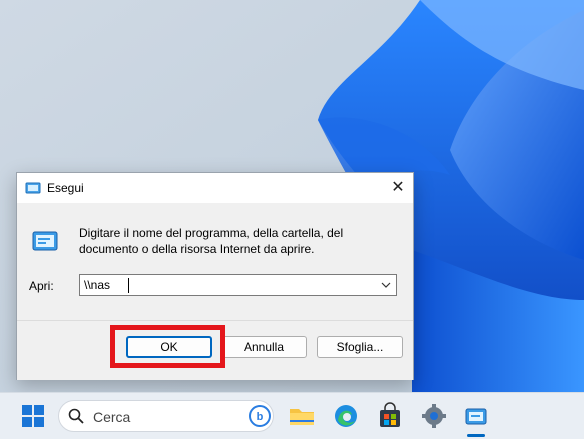 The height and width of the screenshot is (439, 584). I want to click on settings-icon, so click(434, 416).